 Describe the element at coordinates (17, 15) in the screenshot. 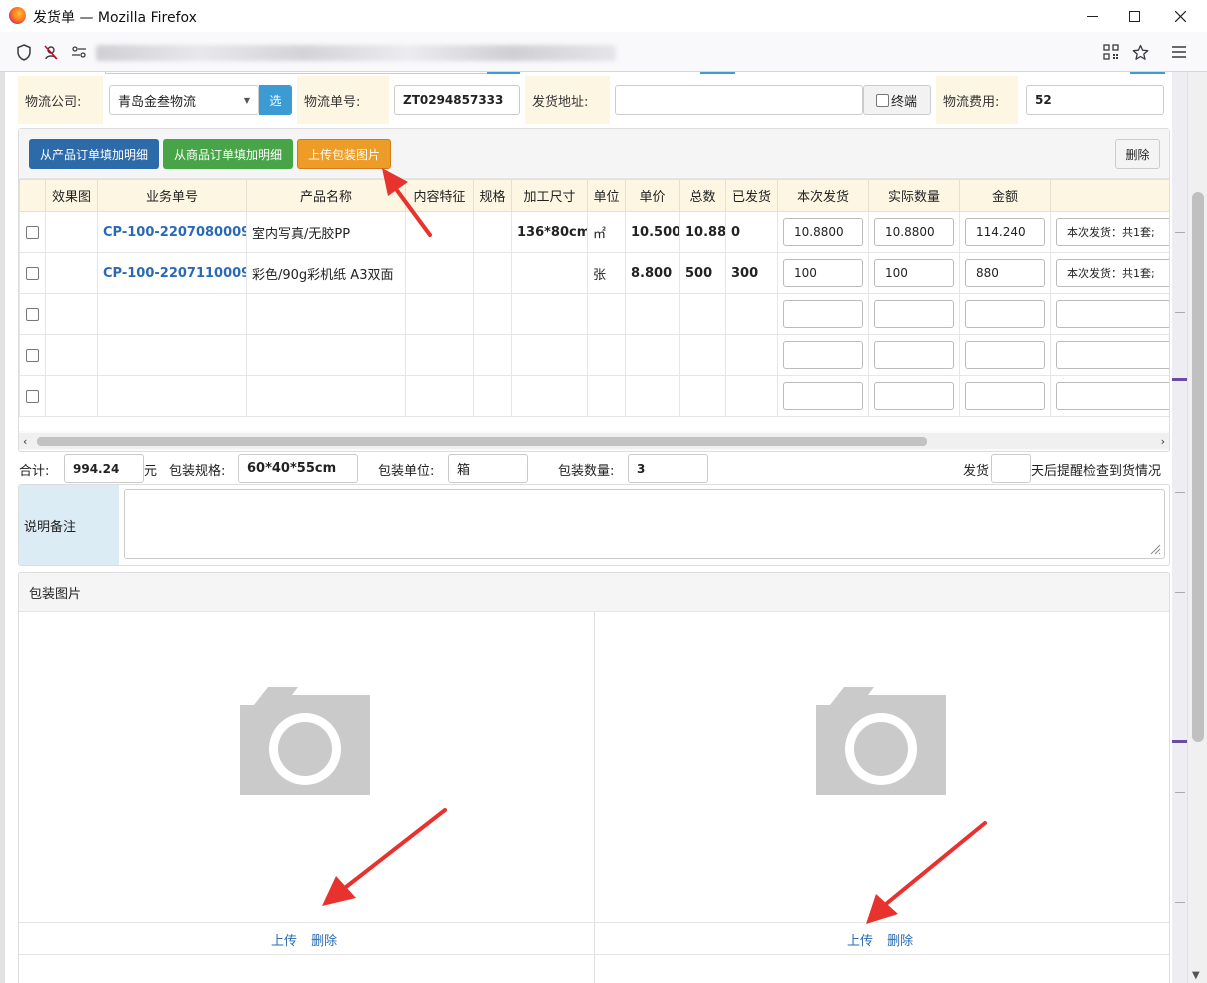

I see `firefox-logo-icon` at that location.